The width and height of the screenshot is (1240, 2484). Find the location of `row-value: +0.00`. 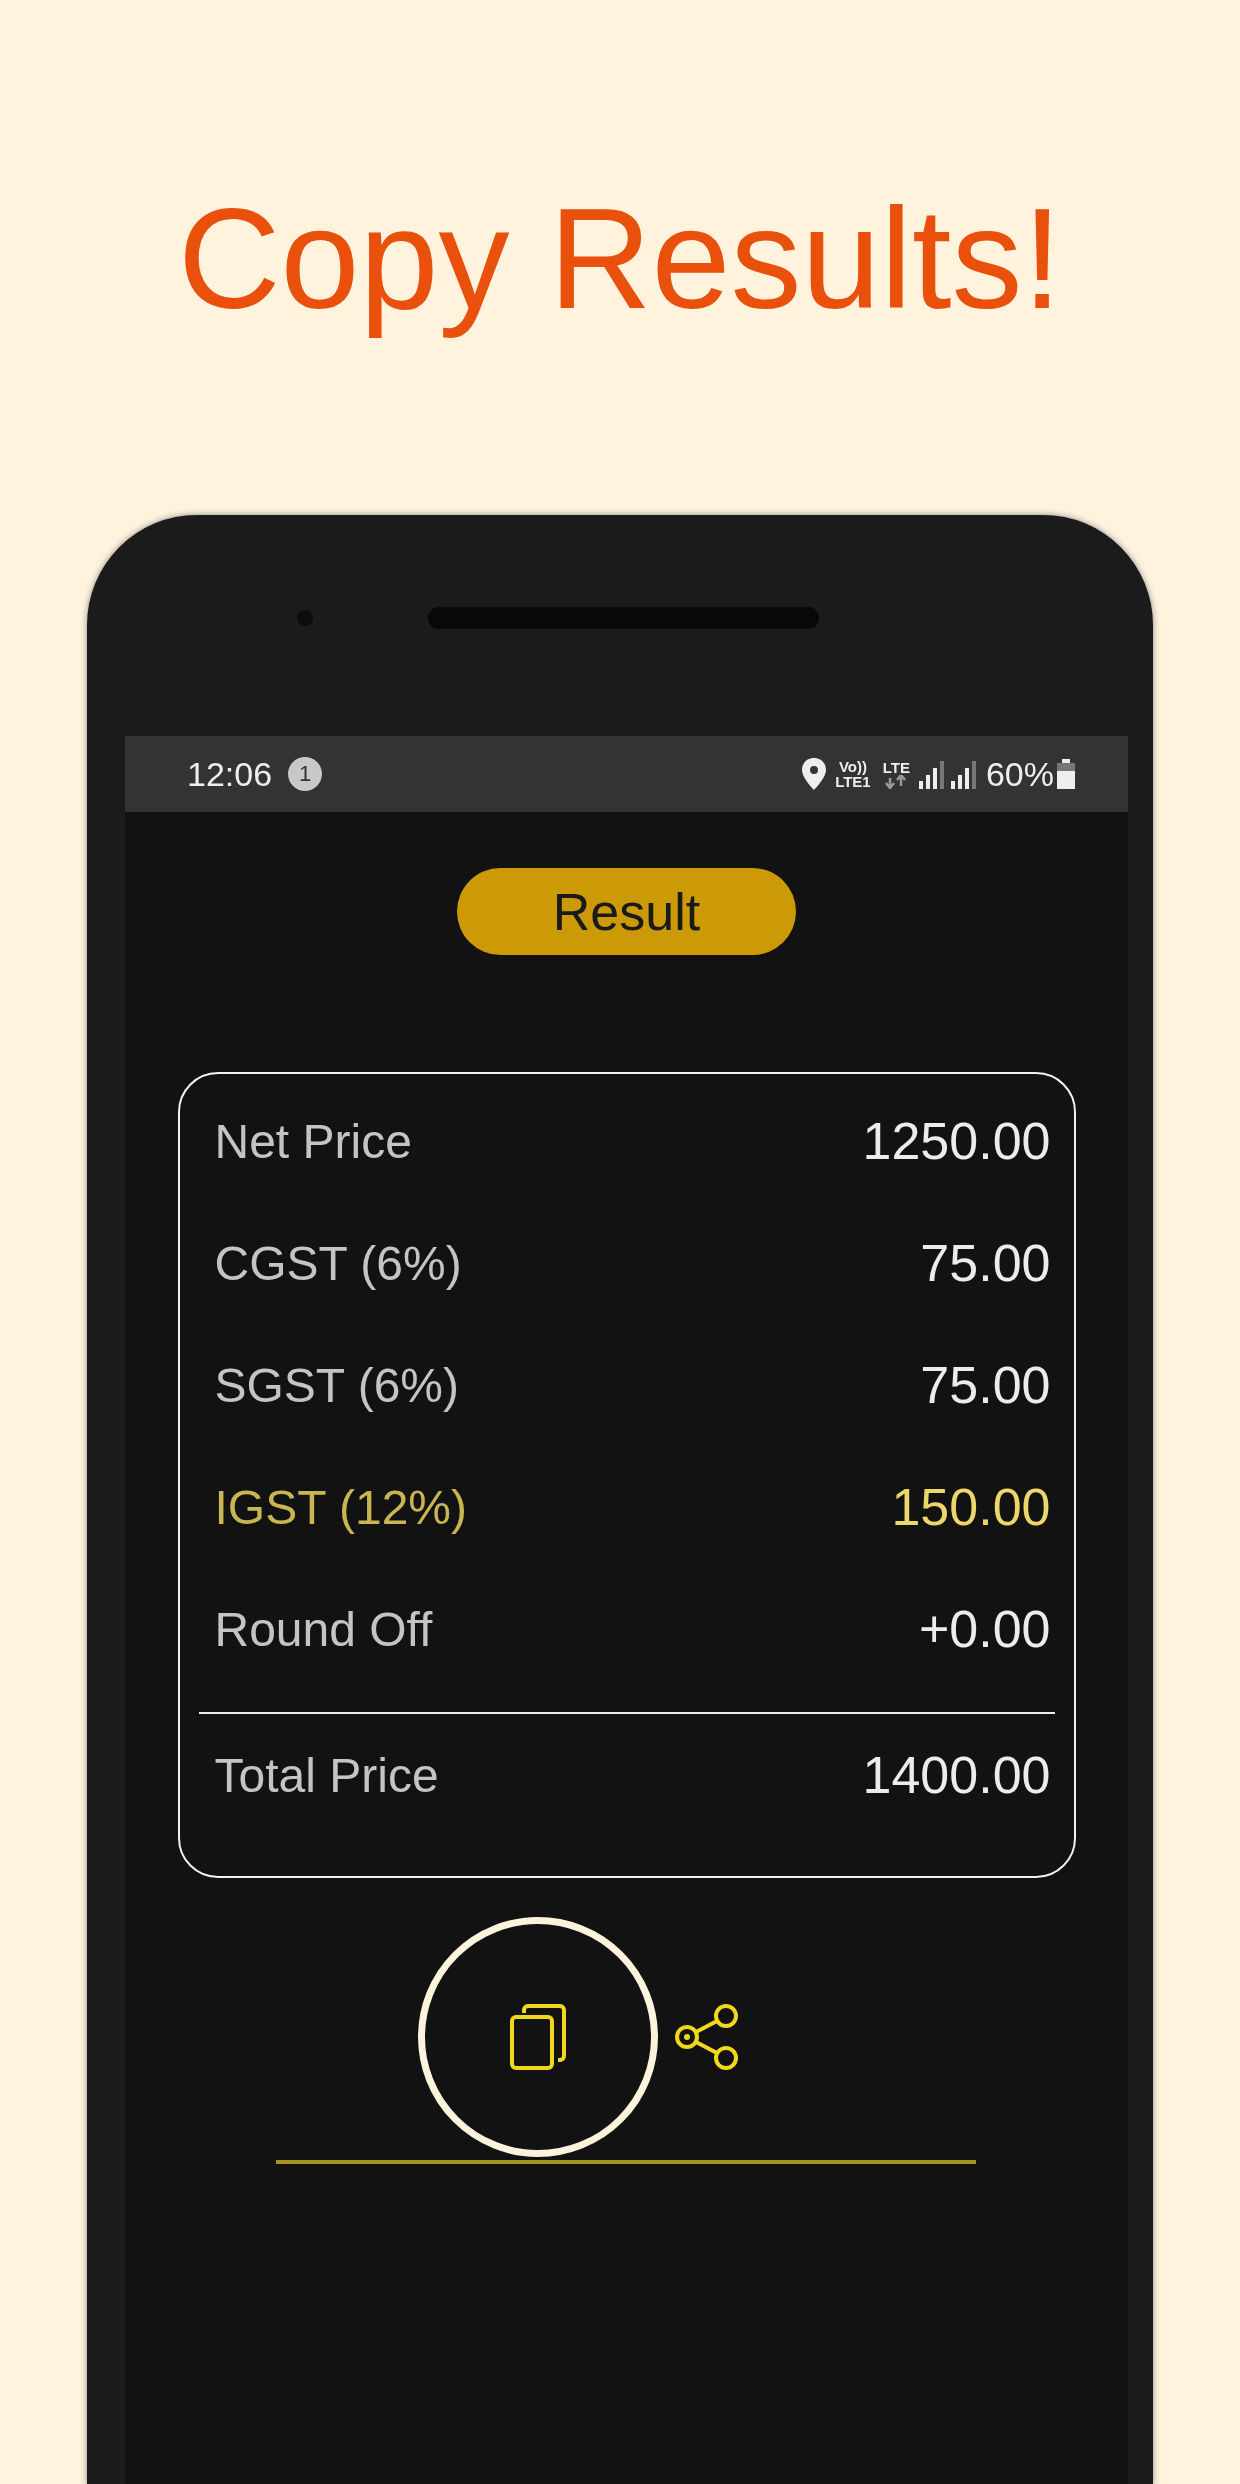

row-value: +0.00 is located at coordinates (984, 1629).